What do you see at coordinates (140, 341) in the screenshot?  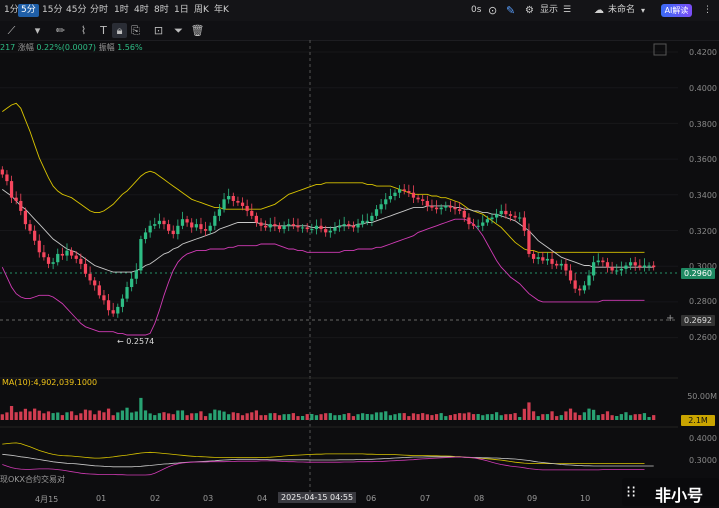 I see `low-value: 0.2574` at bounding box center [140, 341].